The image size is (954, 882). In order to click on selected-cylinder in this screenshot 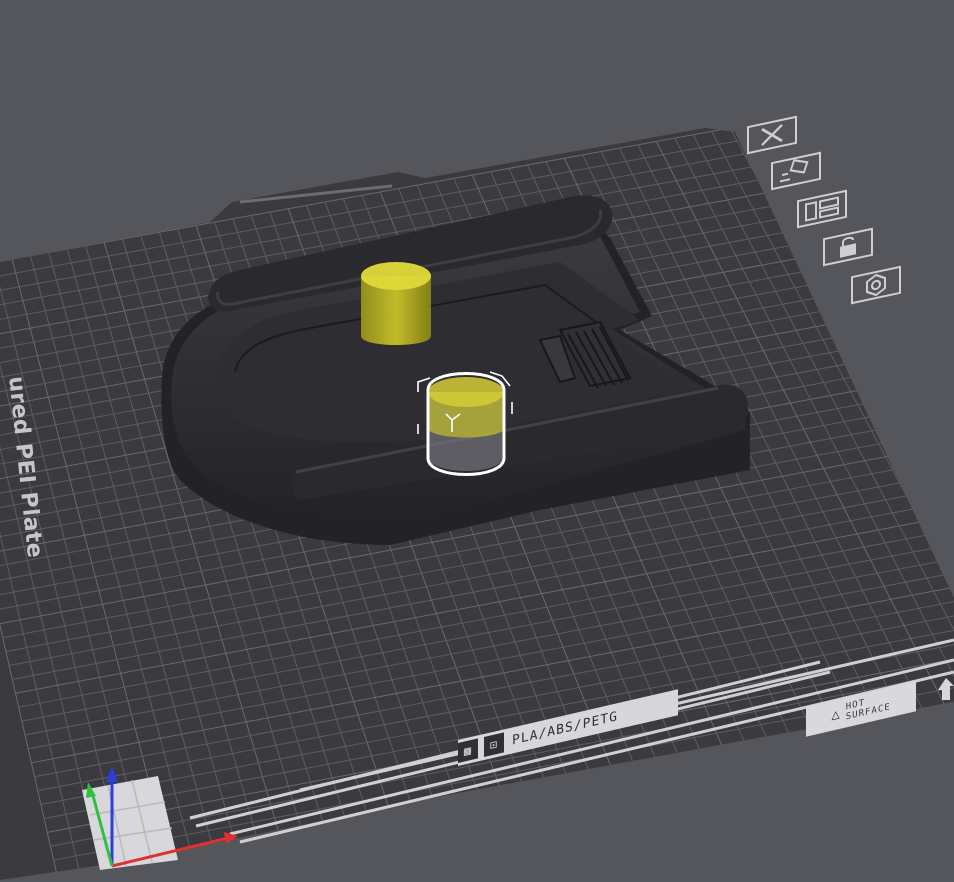, I will do `click(465, 423)`.